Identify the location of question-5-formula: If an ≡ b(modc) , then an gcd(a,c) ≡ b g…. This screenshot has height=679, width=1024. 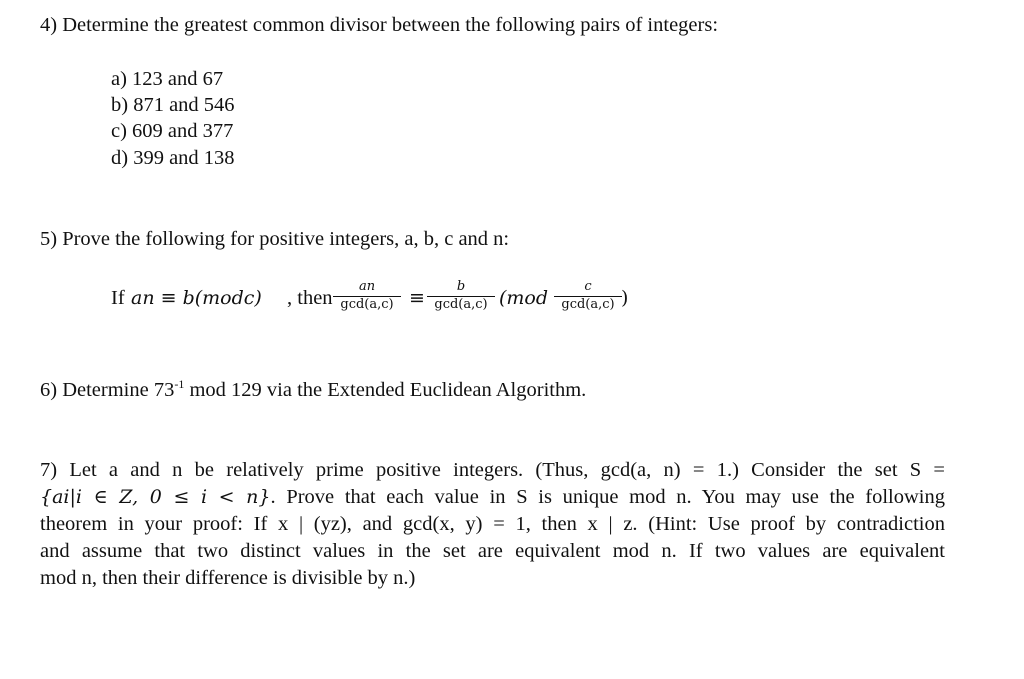
(381, 303).